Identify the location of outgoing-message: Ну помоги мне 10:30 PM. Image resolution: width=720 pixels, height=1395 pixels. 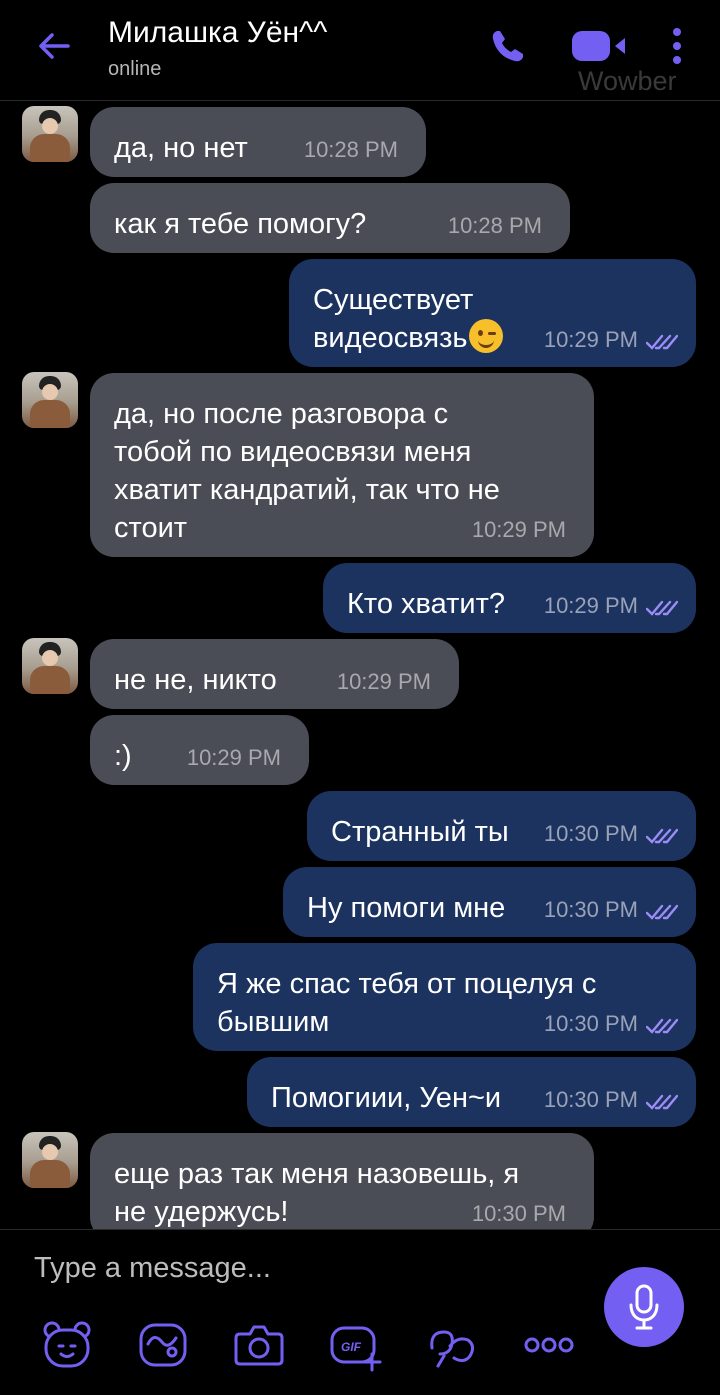
(489, 902).